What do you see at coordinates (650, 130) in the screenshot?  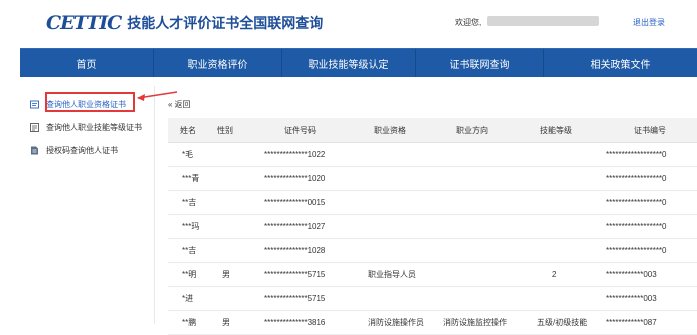 I see `col-header-cert-number: 证书编号` at bounding box center [650, 130].